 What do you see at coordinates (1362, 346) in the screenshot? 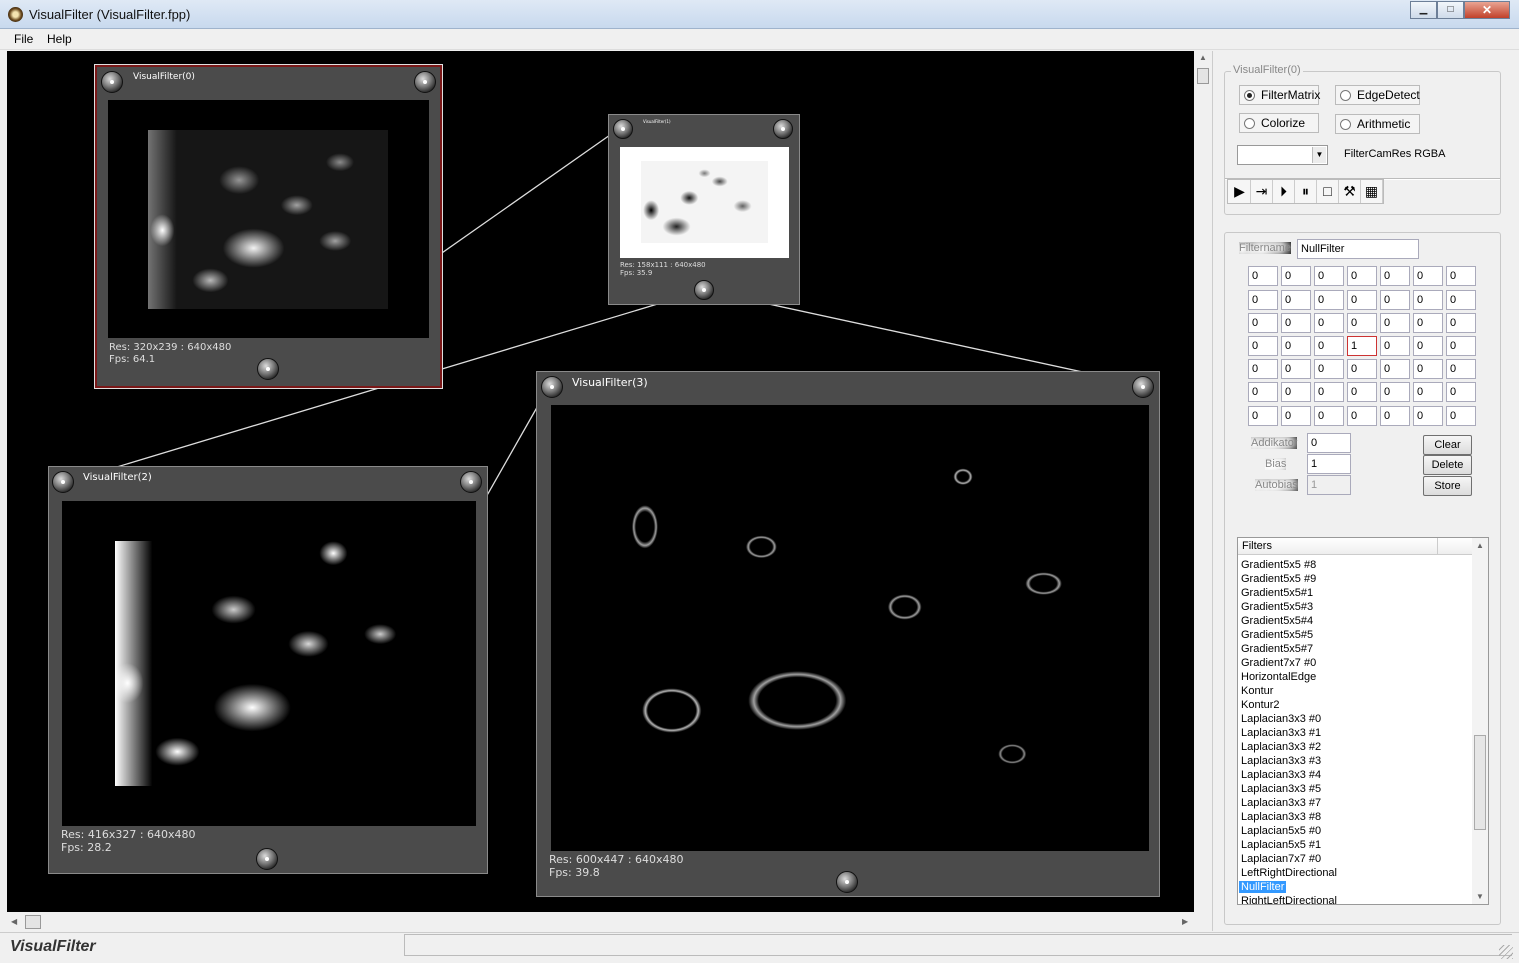
I see `matrix-cell-r3c3: 1` at bounding box center [1362, 346].